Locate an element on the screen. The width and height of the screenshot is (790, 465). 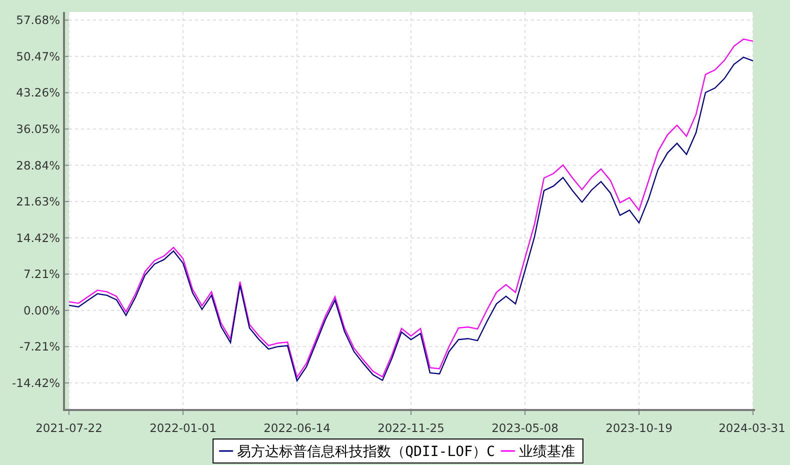
y-tick-label: 57.68% is located at coordinates (38, 20).